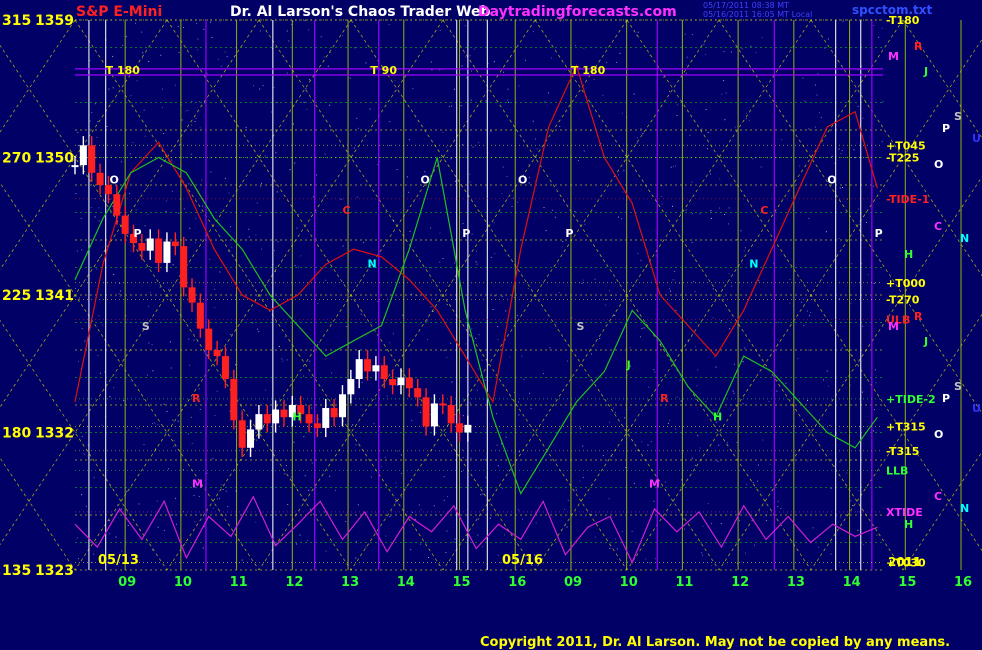 This screenshot has width=982, height=650. Describe the element at coordinates (577, 12) in the screenshot. I see `site-link: Daytradingforecasts.com` at that location.